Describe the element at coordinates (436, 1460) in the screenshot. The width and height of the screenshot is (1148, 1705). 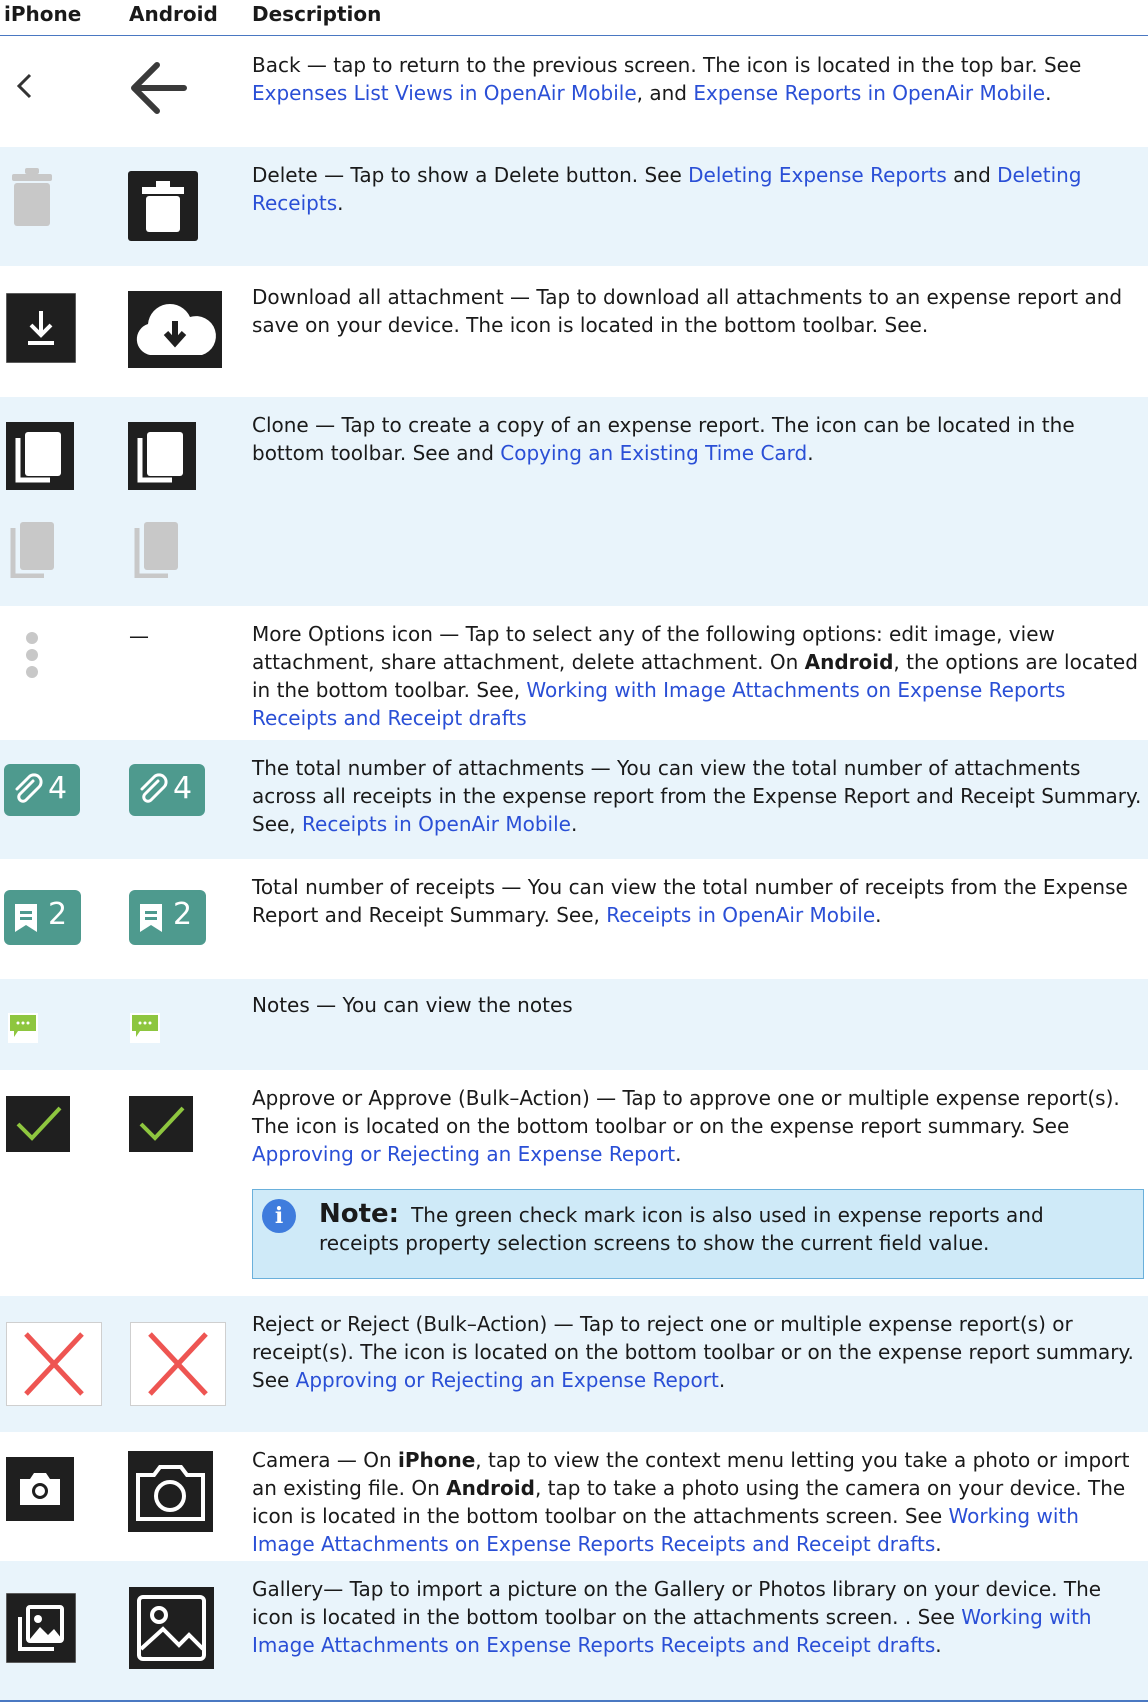
I see `bold-text: iPhone` at that location.